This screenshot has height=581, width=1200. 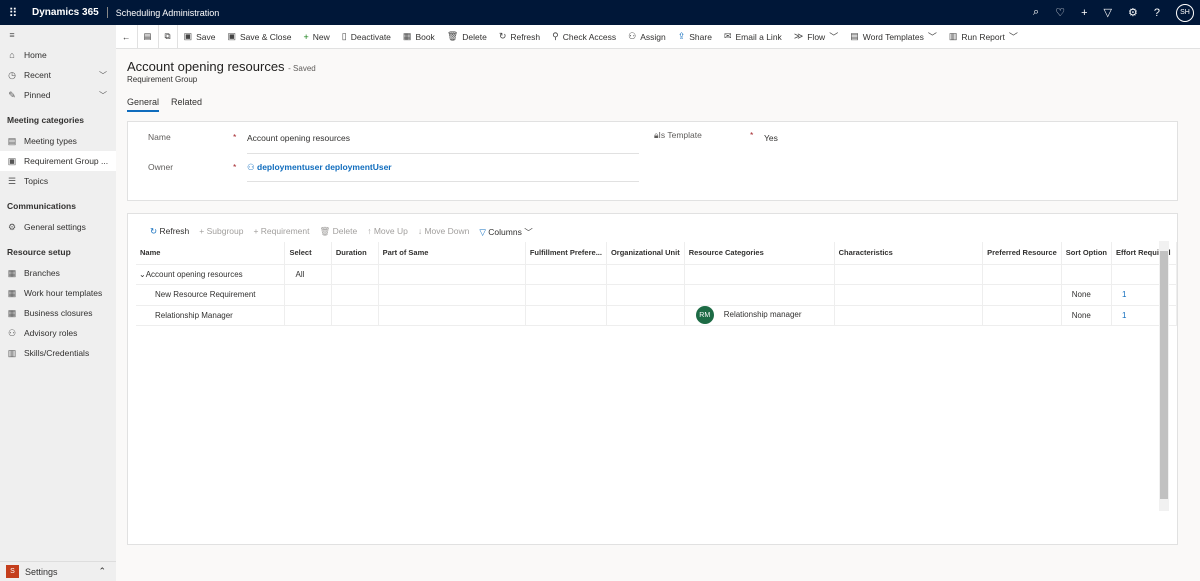 What do you see at coordinates (211, 253) in the screenshot?
I see `column-header: Name` at bounding box center [211, 253].